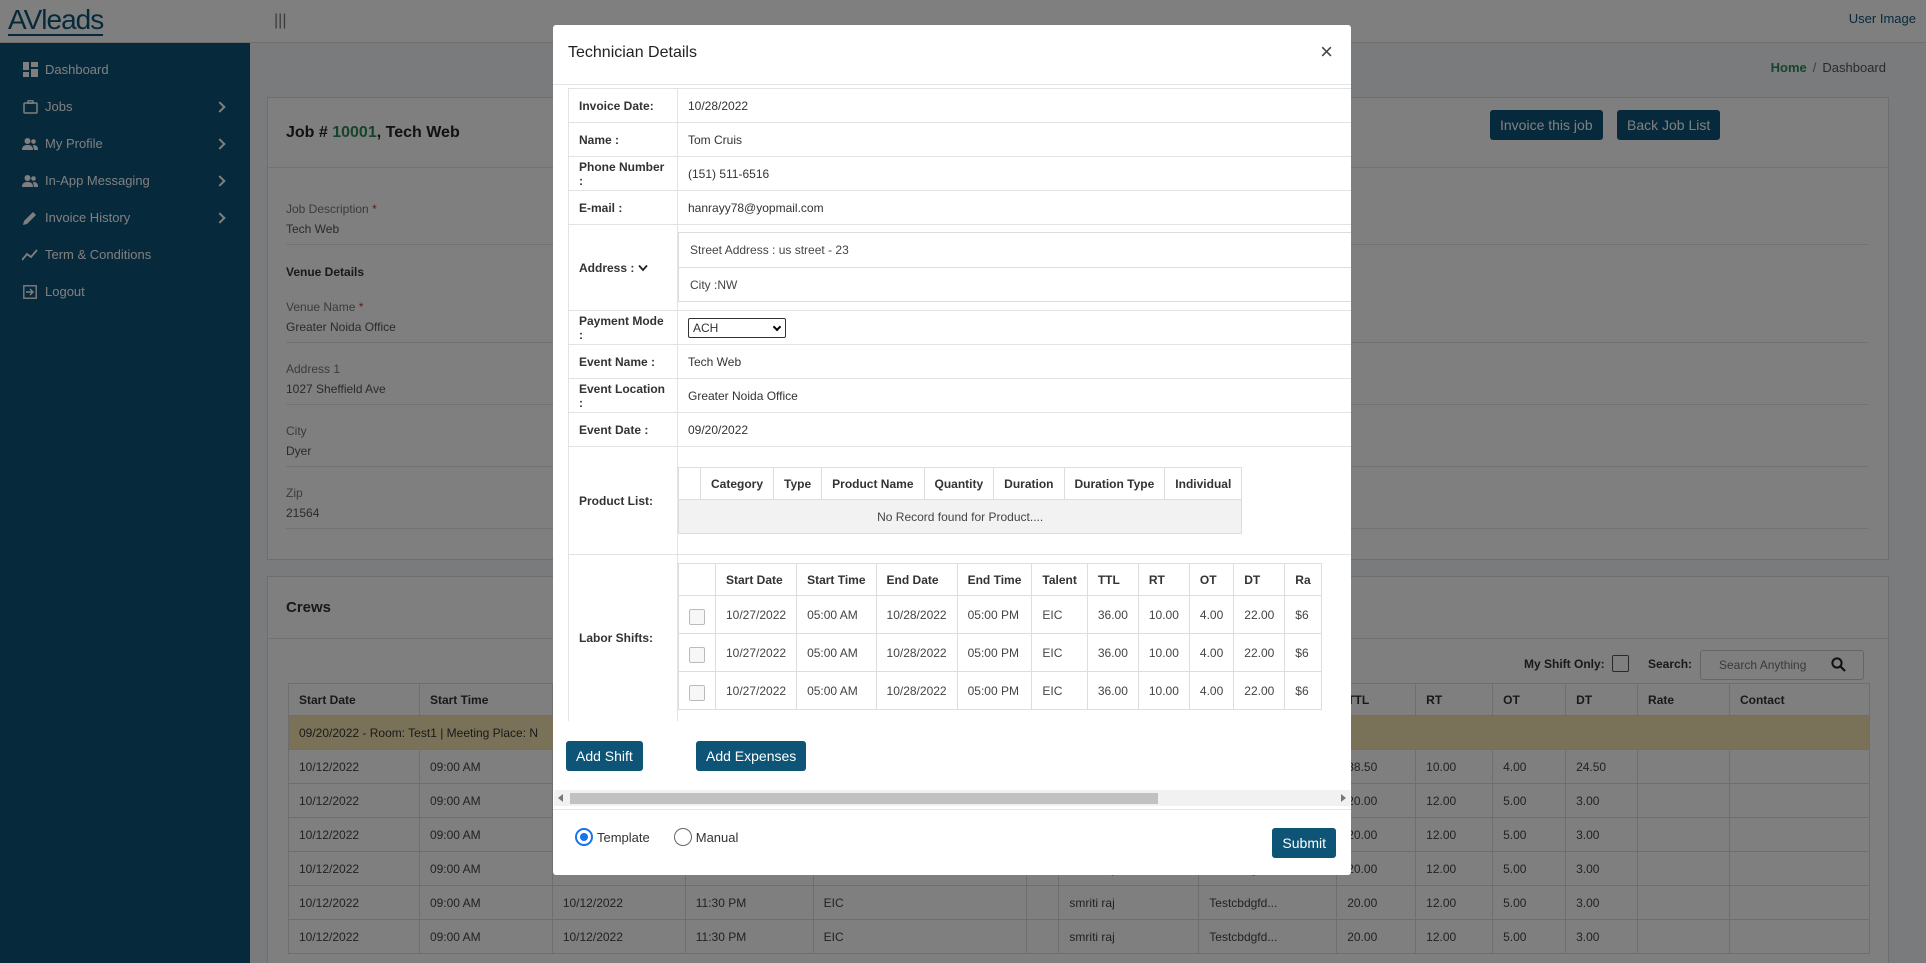  Describe the element at coordinates (1343, 798) in the screenshot. I see `scroll-right-icon` at that location.